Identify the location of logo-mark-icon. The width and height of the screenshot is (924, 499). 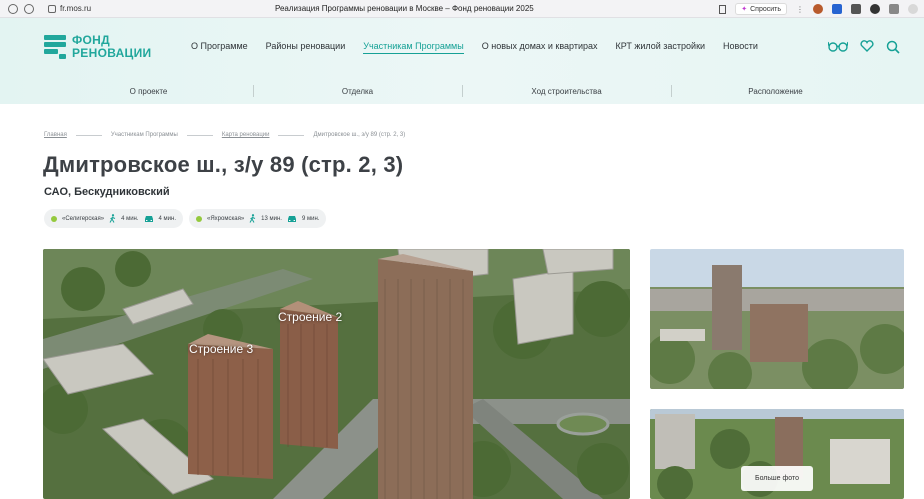
(55, 47).